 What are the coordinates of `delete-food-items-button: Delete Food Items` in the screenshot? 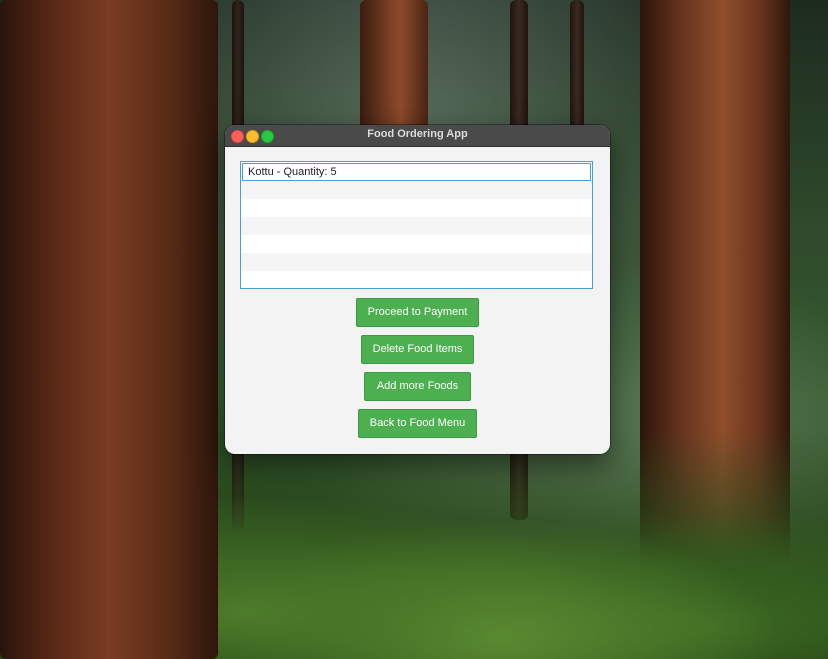 It's located at (417, 349).